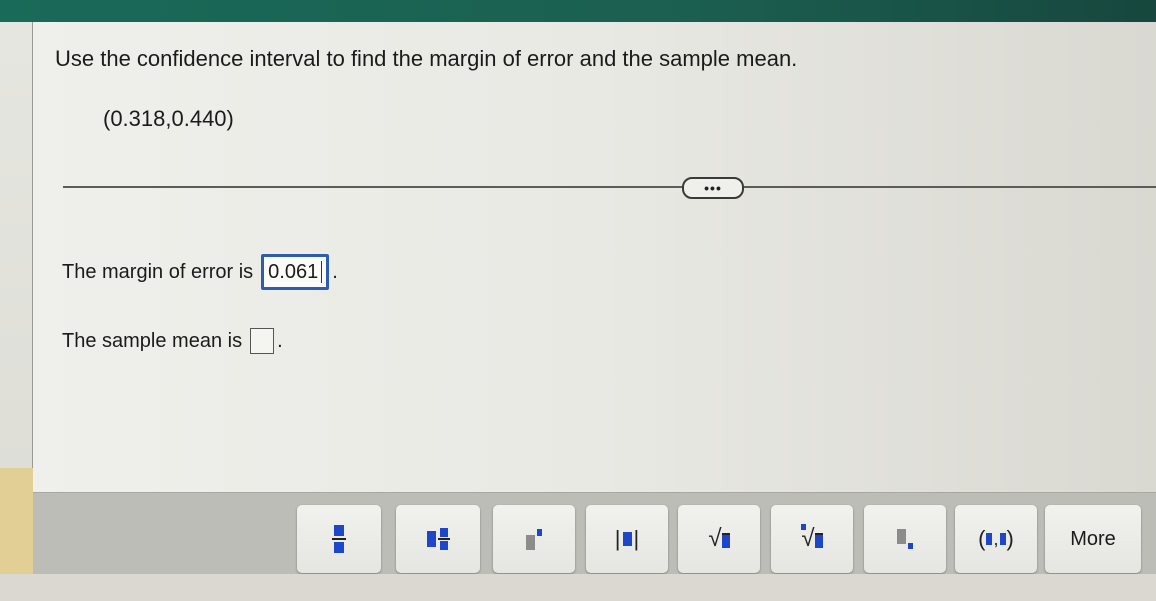 Image resolution: width=1156 pixels, height=601 pixels. What do you see at coordinates (713, 188) in the screenshot?
I see `expand-details-button: •••` at bounding box center [713, 188].